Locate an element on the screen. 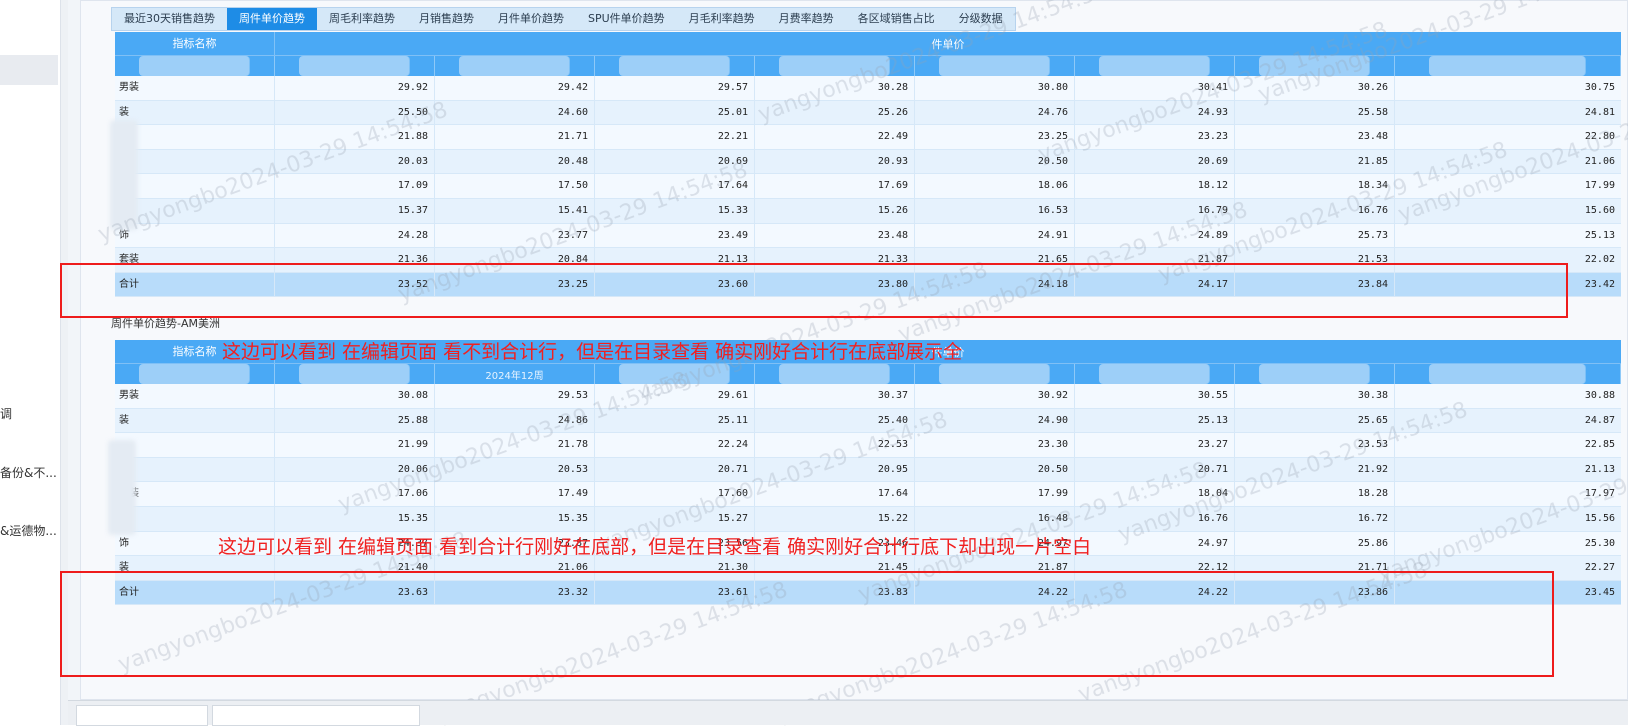  cell-value: 22.49 is located at coordinates (835, 137).